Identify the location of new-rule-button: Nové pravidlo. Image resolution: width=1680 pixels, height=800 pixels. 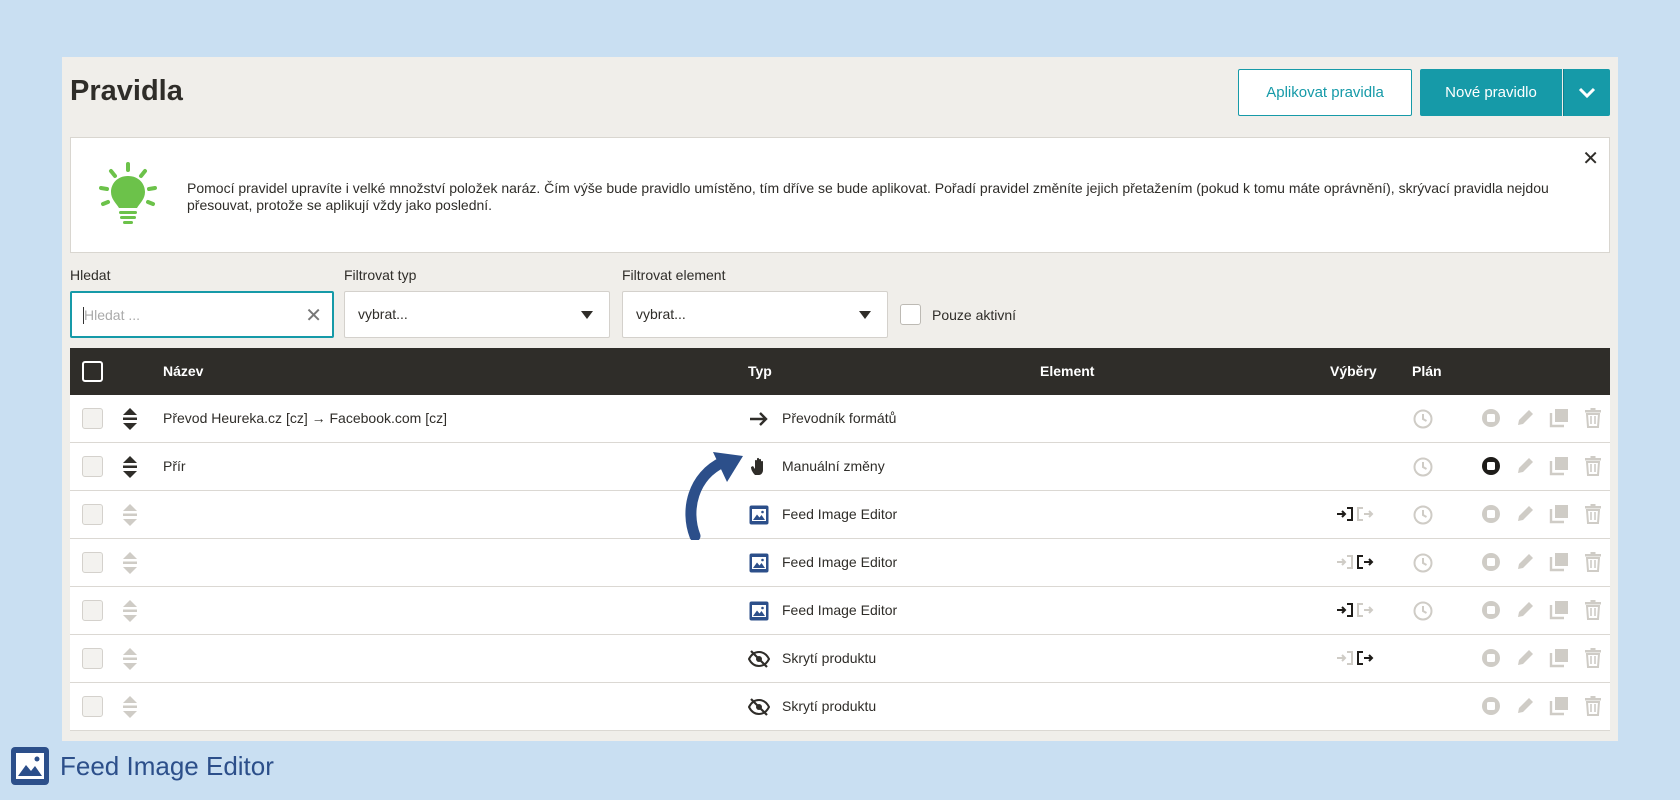
(1491, 92).